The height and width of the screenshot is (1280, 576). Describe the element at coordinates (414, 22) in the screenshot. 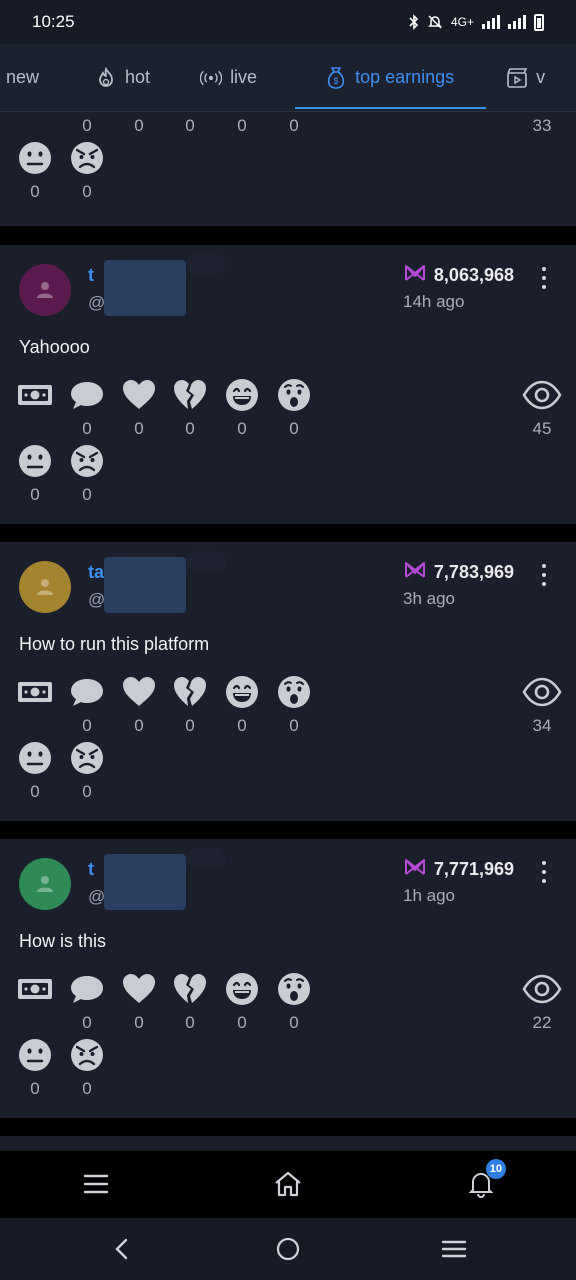

I see `bluetooth-icon` at that location.